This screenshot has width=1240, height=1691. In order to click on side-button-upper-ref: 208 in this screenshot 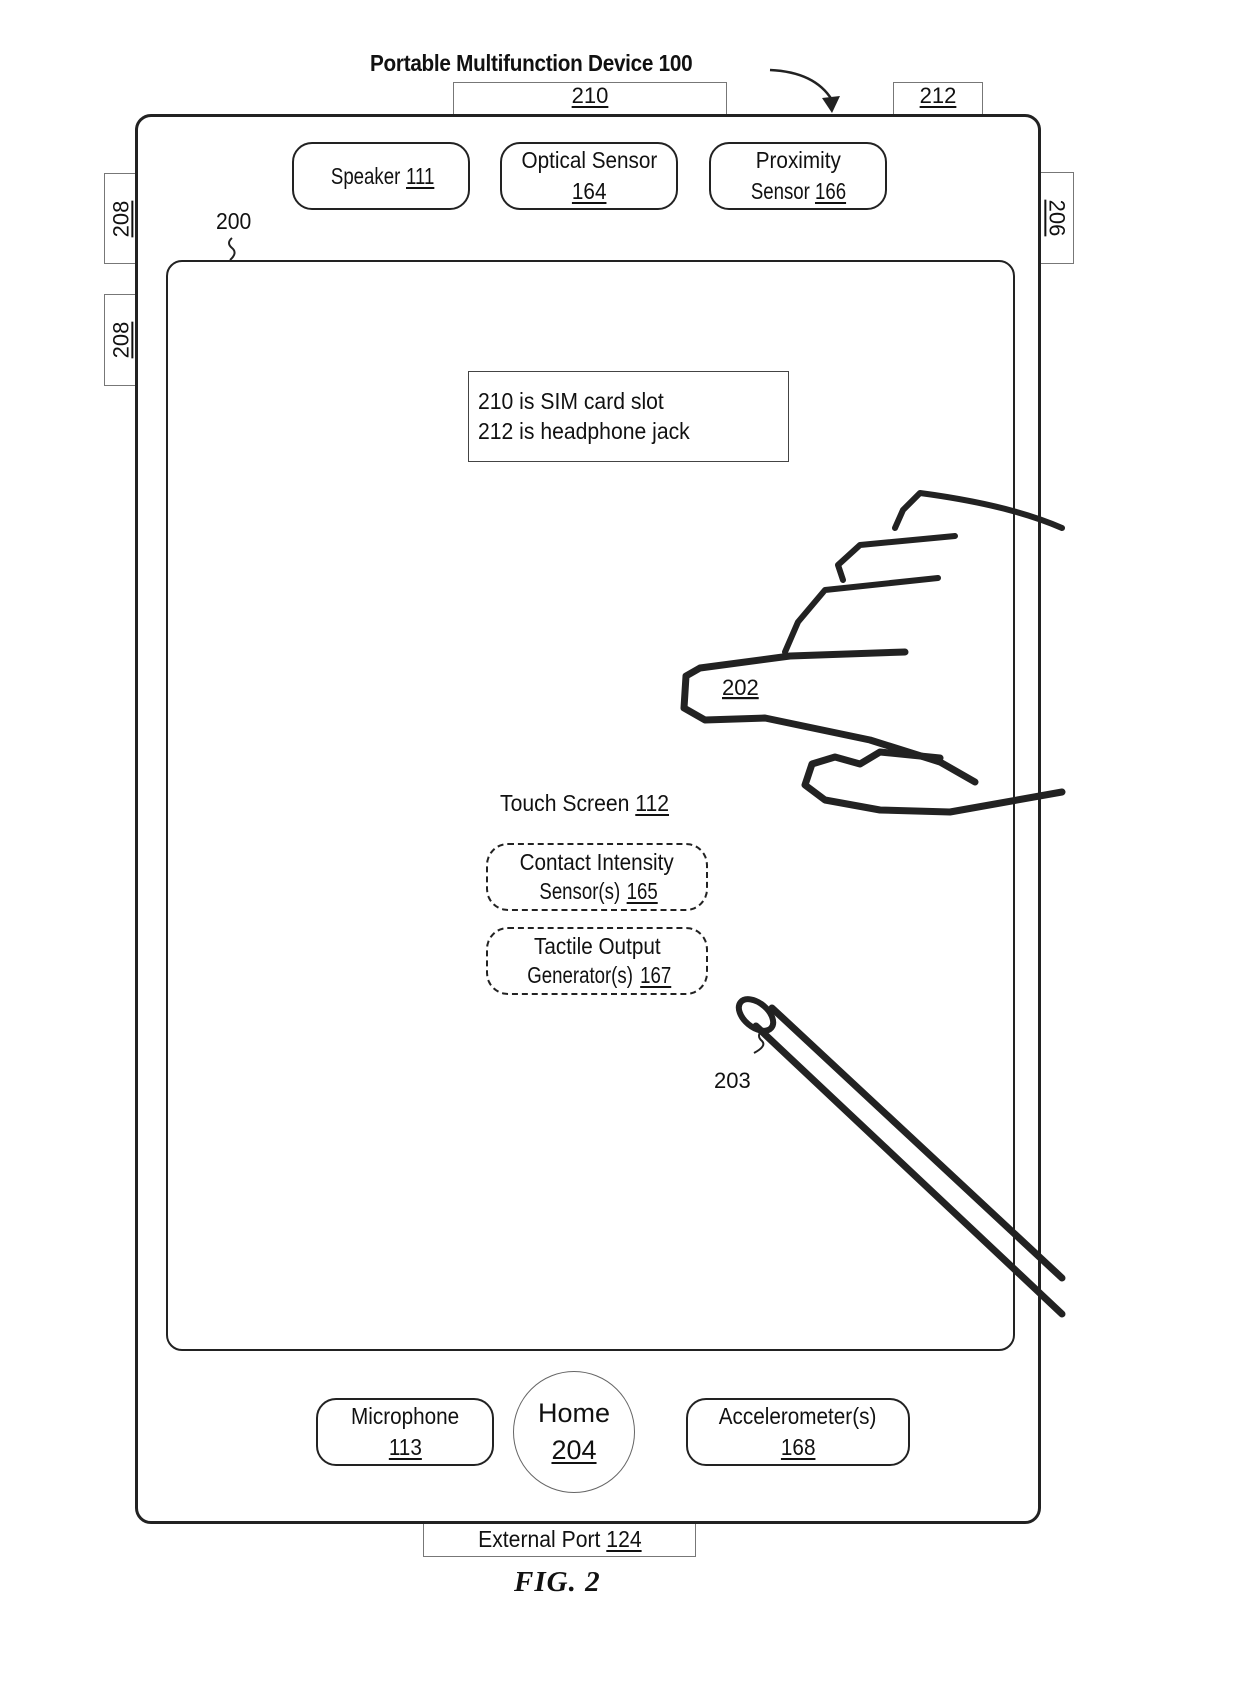, I will do `click(120, 218)`.